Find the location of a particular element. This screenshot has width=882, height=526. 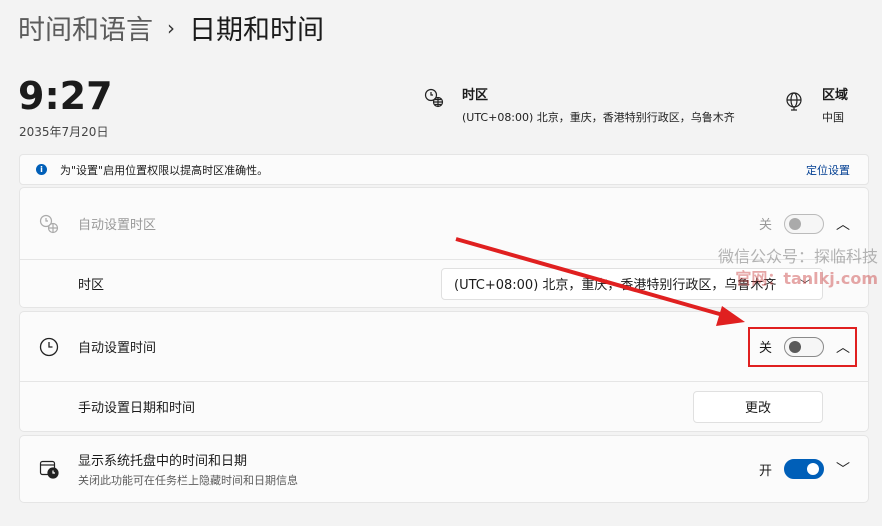

change-button: 更改 is located at coordinates (758, 406).